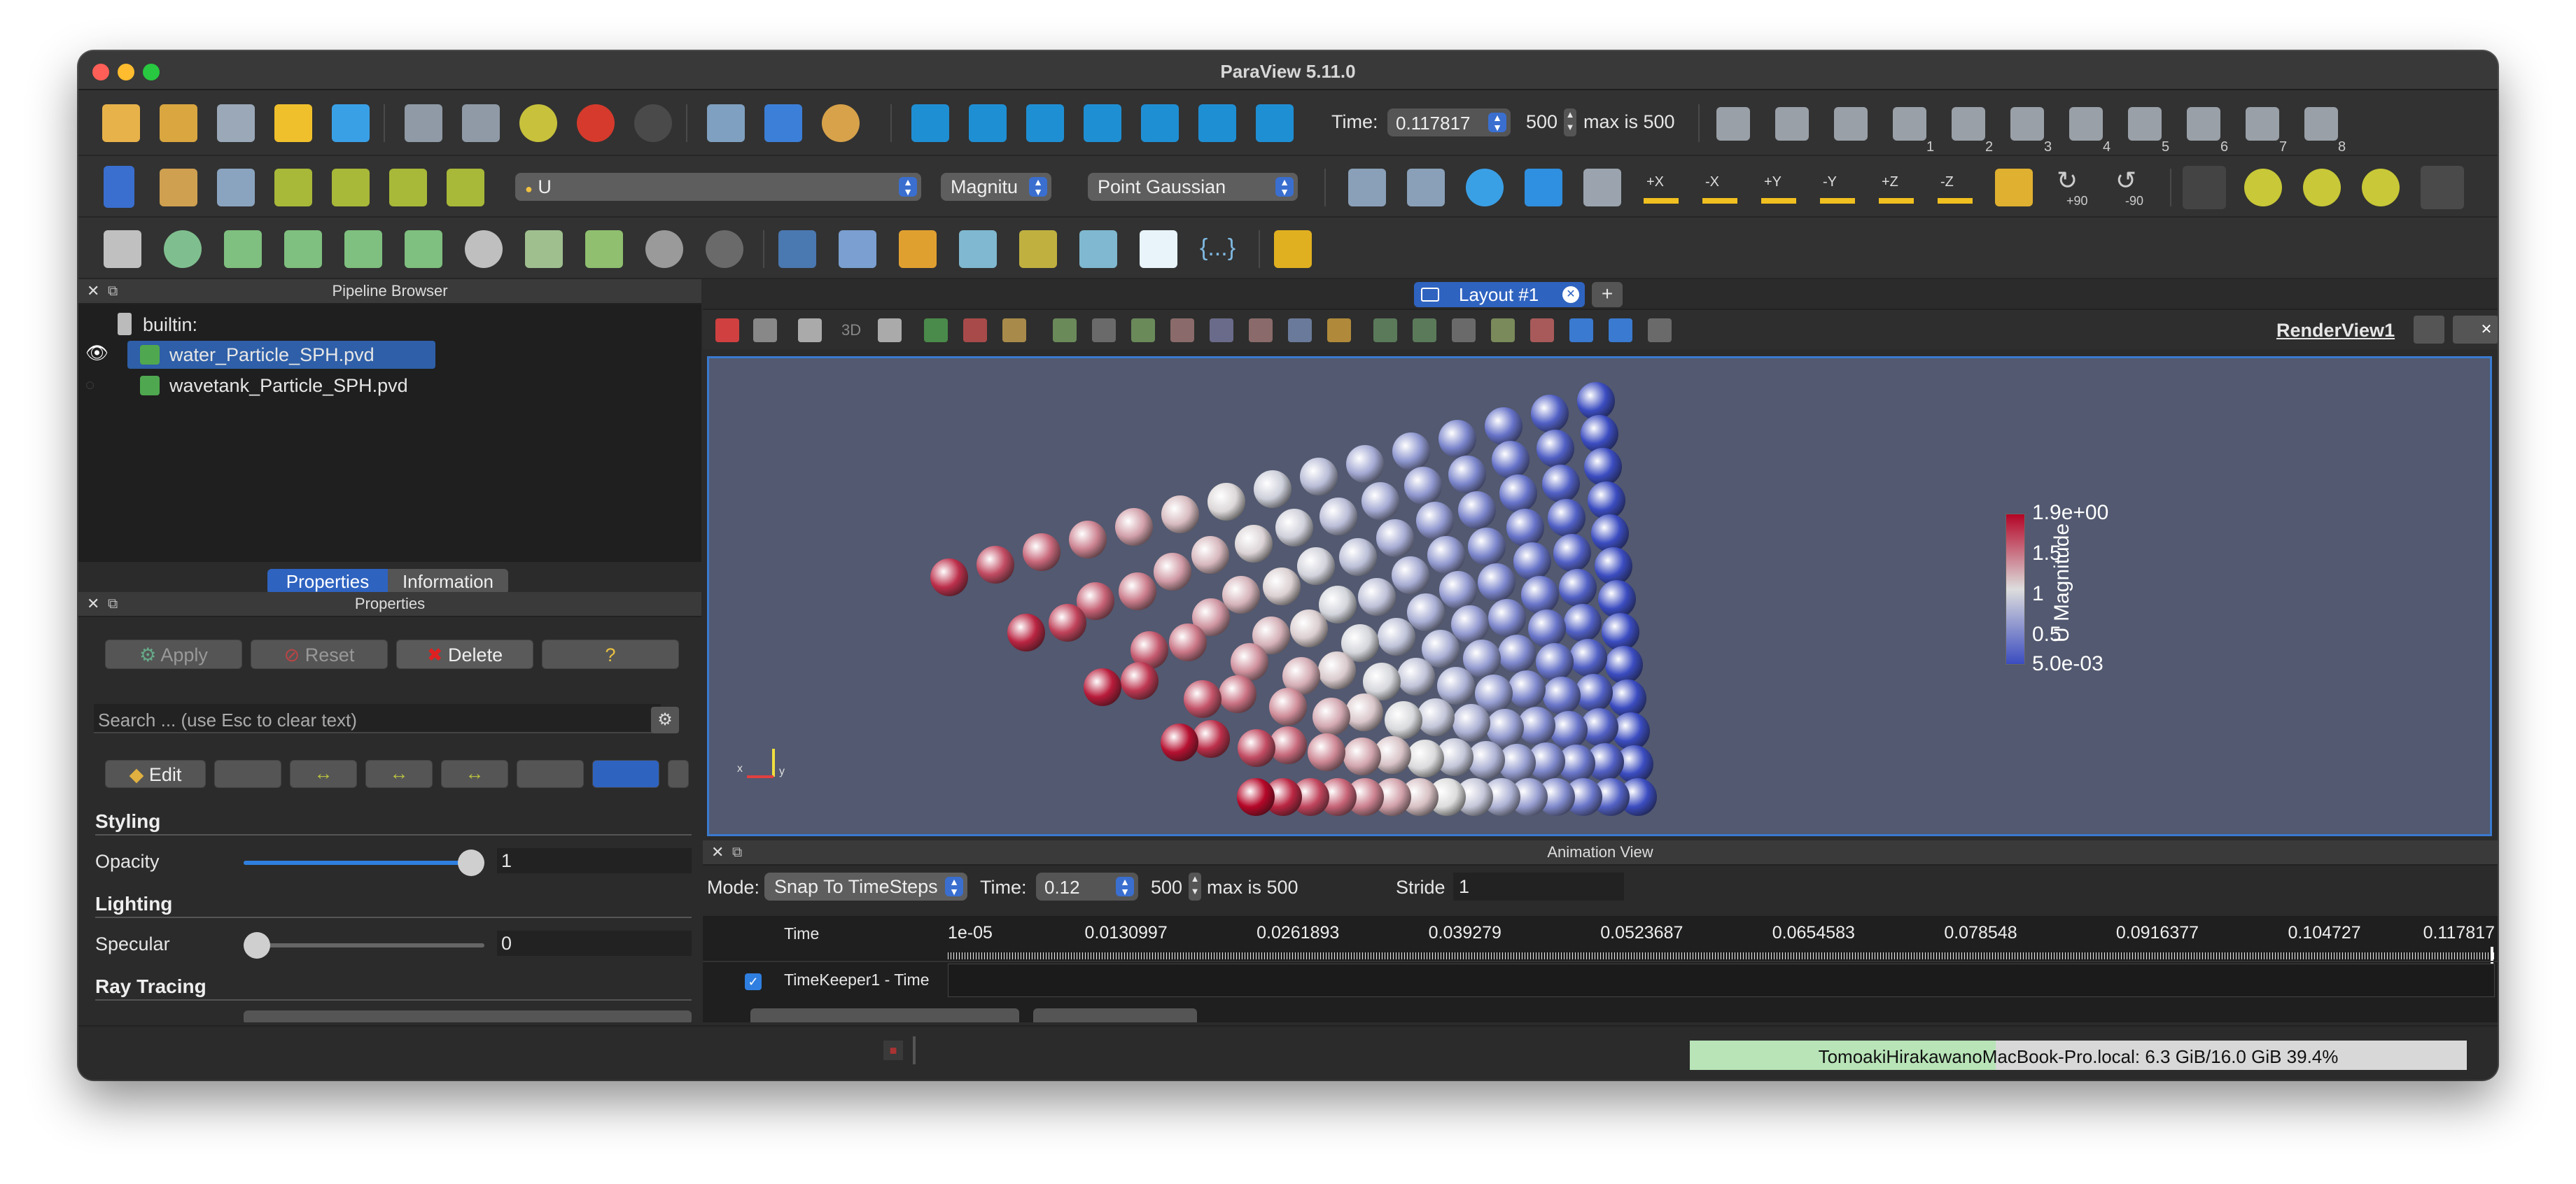 This screenshot has width=2576, height=1184. Describe the element at coordinates (1195, 887) in the screenshot. I see `anim-step-spin-icon: ▲ ▼` at that location.